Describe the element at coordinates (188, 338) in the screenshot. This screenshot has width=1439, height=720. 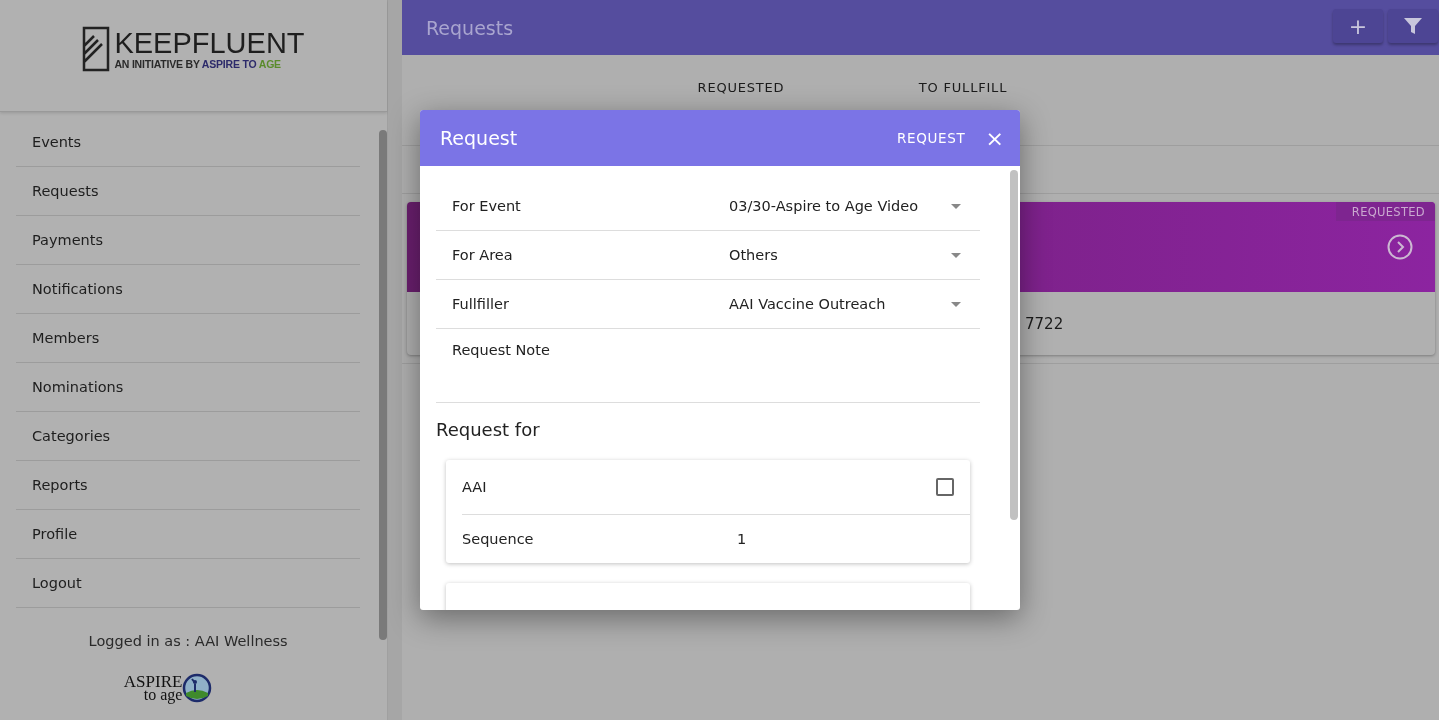
I see `sidebar-item: Members` at that location.